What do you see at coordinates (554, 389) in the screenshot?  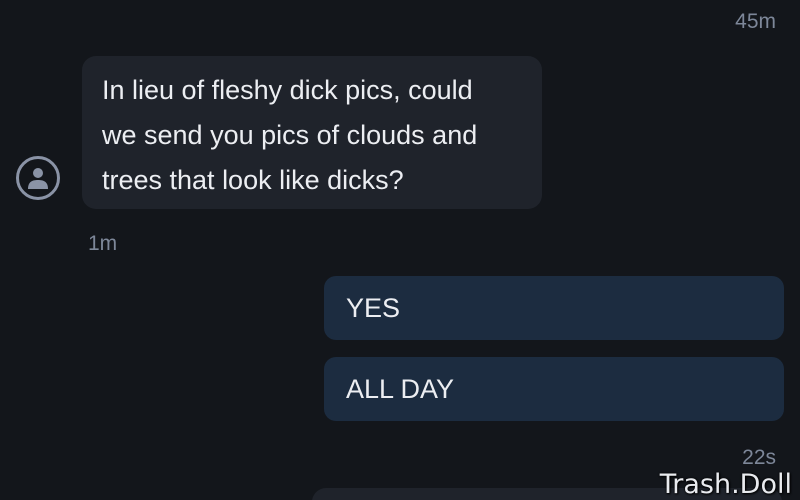 I see `outgoing-message-bubble: ALL DAY` at bounding box center [554, 389].